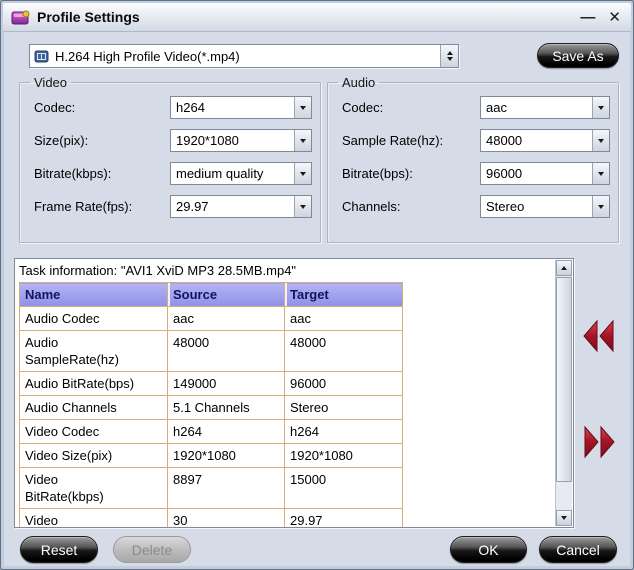  Describe the element at coordinates (190, 107) in the screenshot. I see `video-codec-value: h264` at that location.